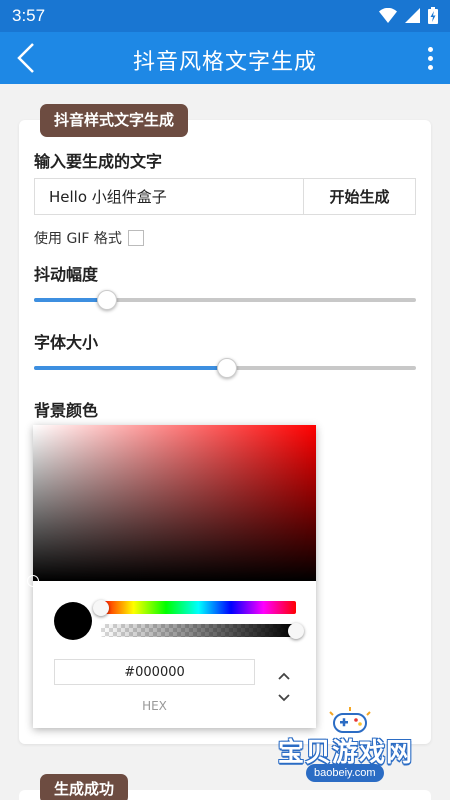 The image size is (450, 800). What do you see at coordinates (433, 15) in the screenshot?
I see `battery-charging-icon` at bounding box center [433, 15].